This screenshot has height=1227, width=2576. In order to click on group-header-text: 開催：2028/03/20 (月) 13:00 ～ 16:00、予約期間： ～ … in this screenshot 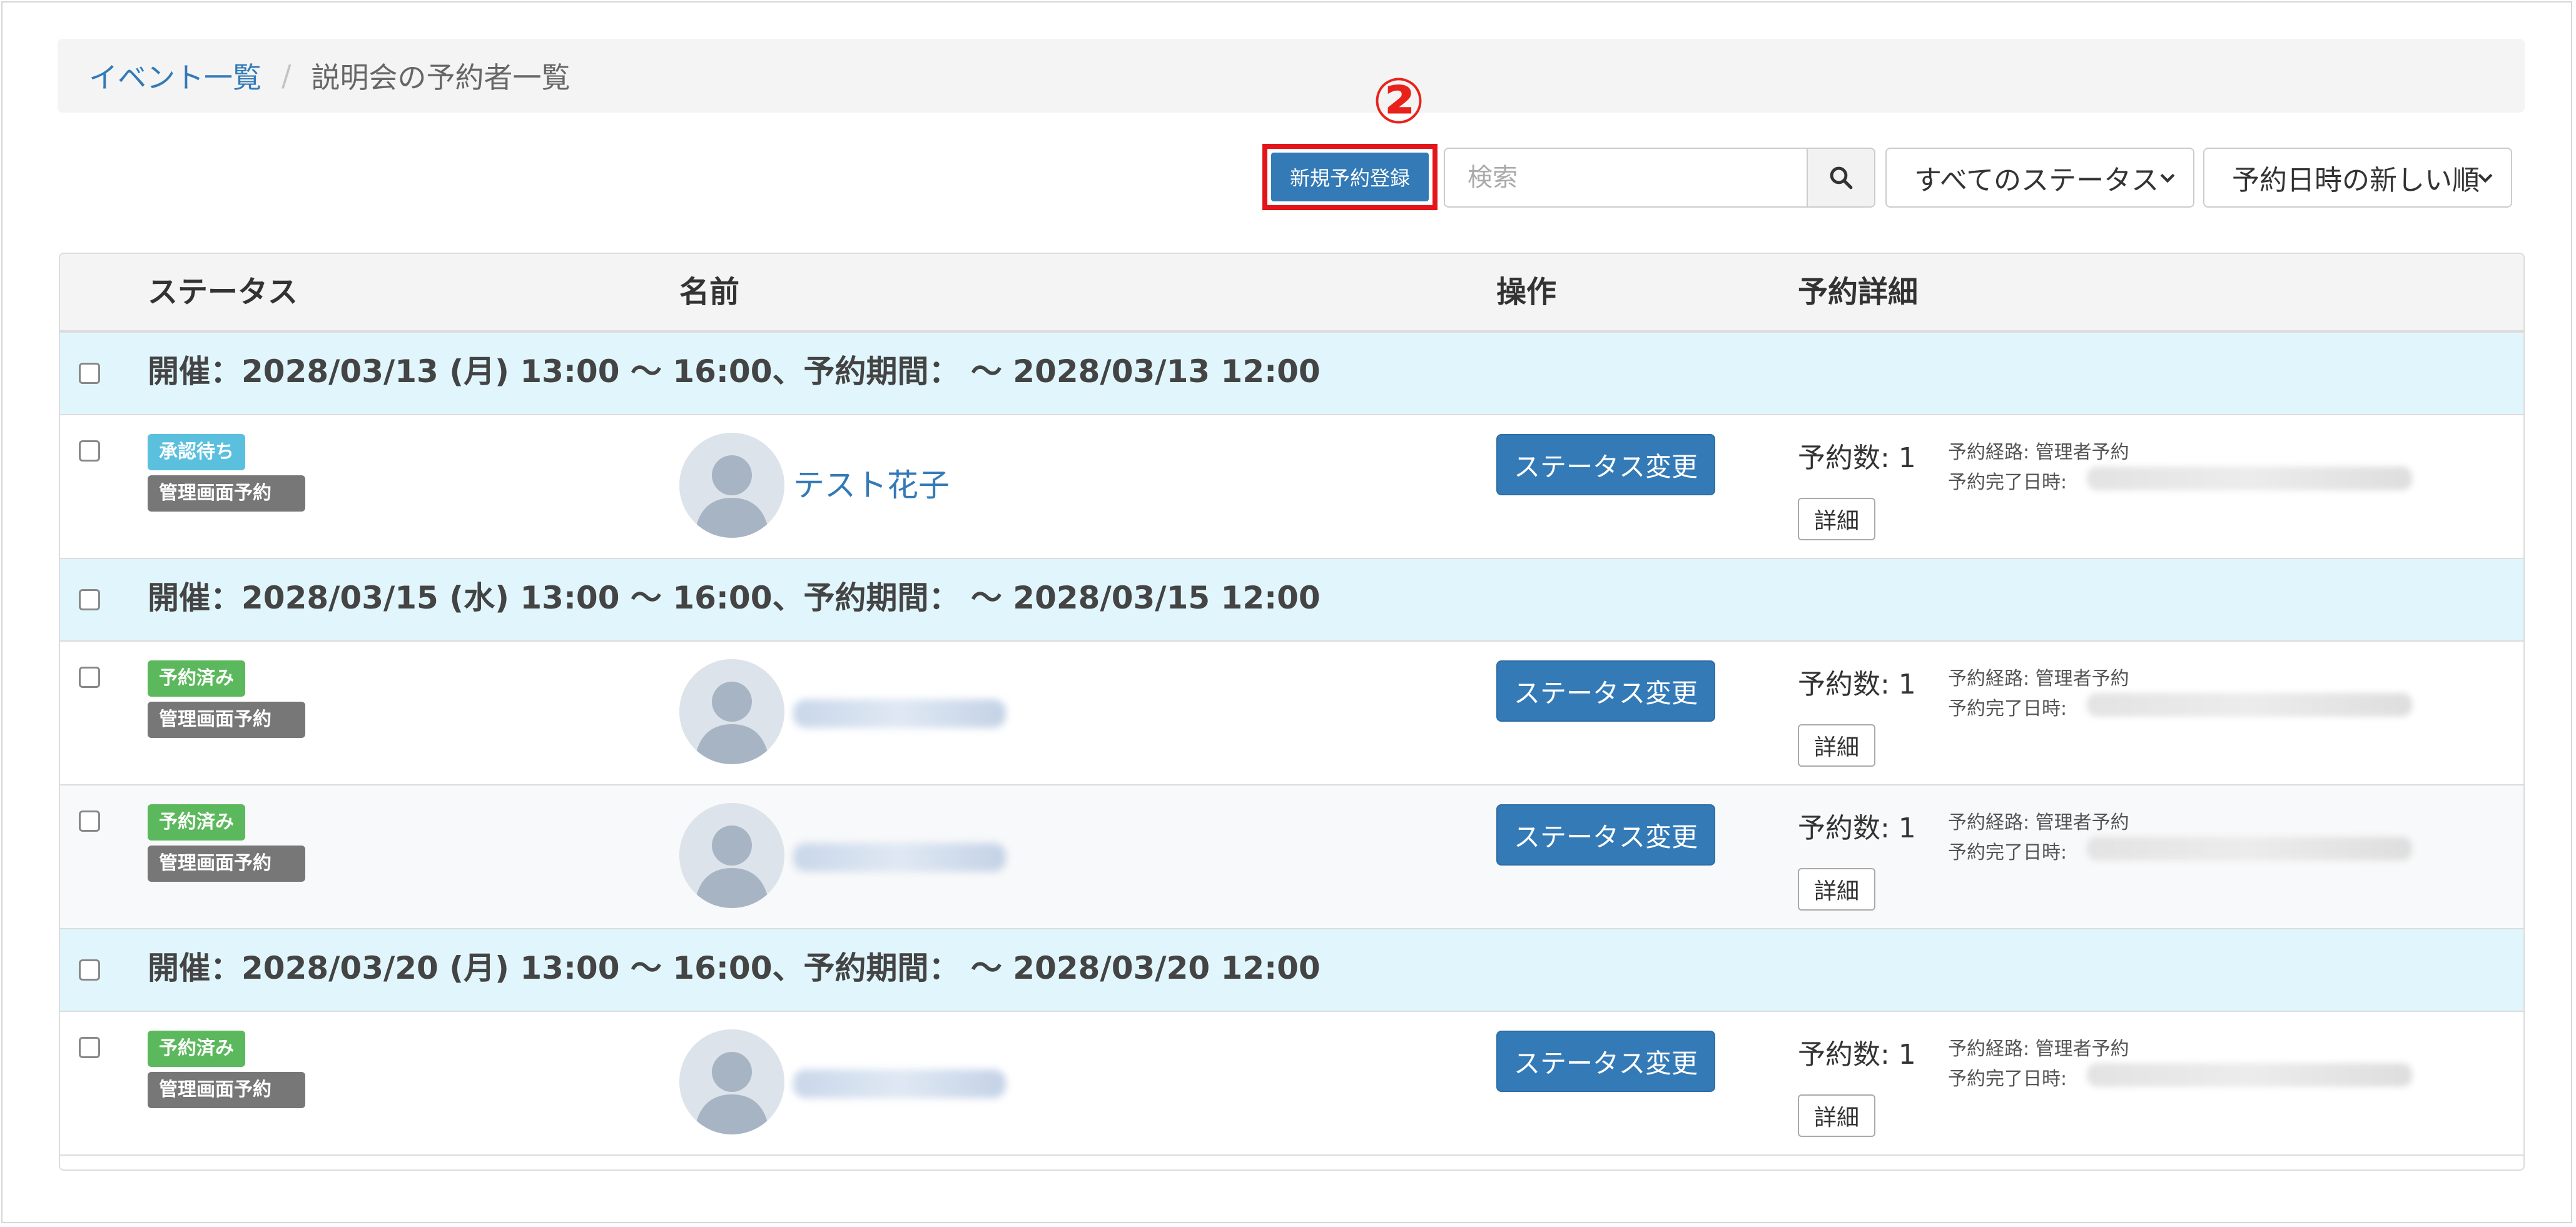, I will do `click(734, 968)`.